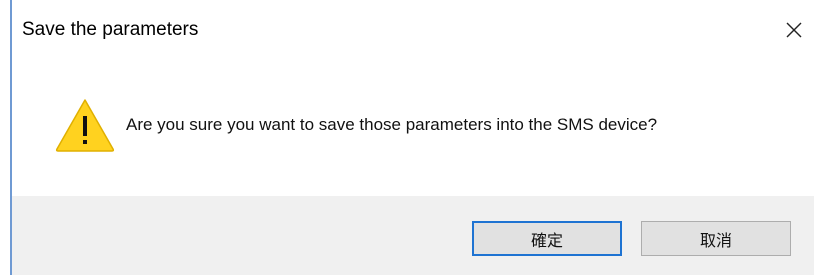  Describe the element at coordinates (716, 238) in the screenshot. I see `cancel-button: 取消` at that location.